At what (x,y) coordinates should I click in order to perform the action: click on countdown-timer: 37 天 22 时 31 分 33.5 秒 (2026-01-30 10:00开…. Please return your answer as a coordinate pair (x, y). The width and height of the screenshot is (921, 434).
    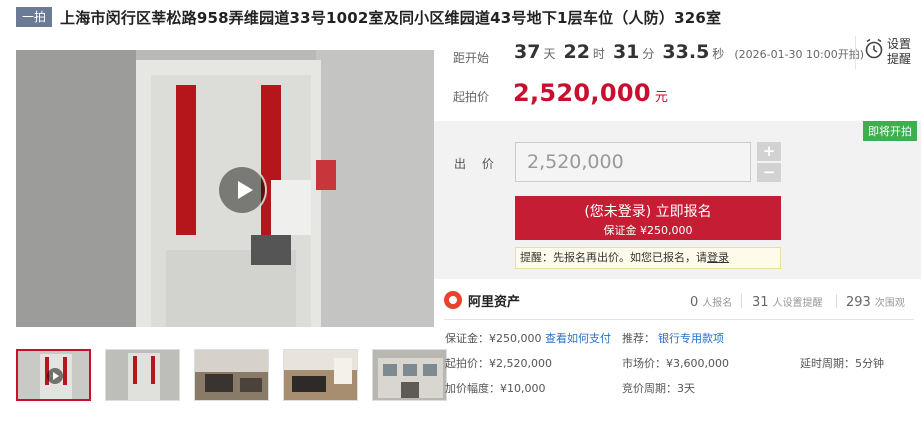
    Looking at the image, I should click on (689, 52).